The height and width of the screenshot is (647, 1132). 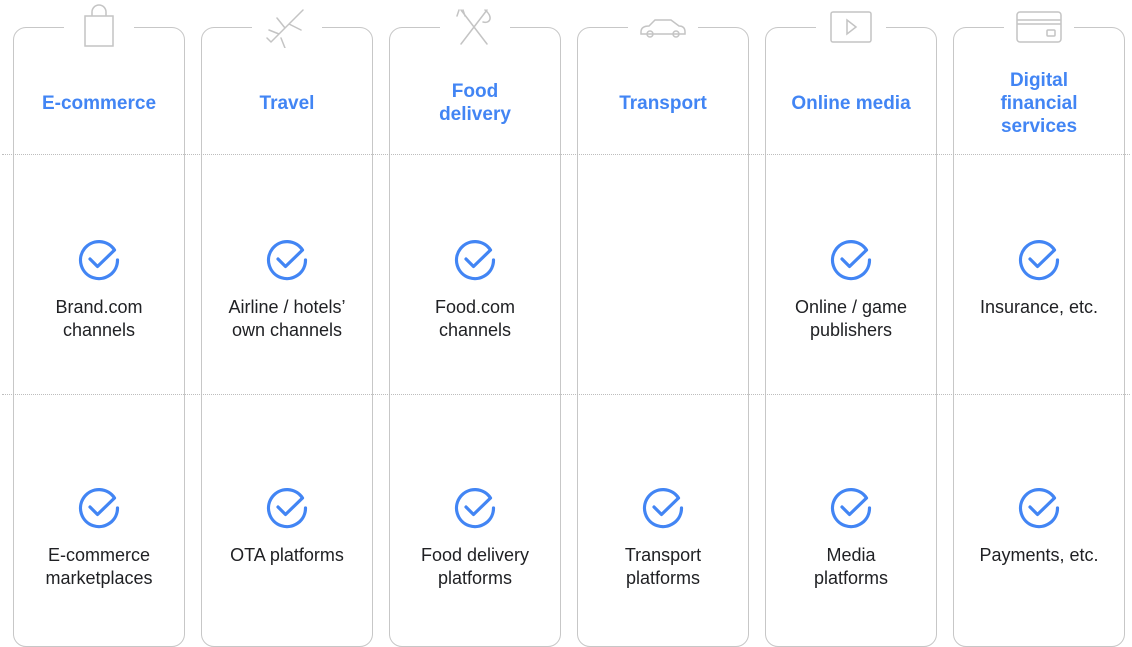 I want to click on category-title: E-commerce, so click(x=99, y=103).